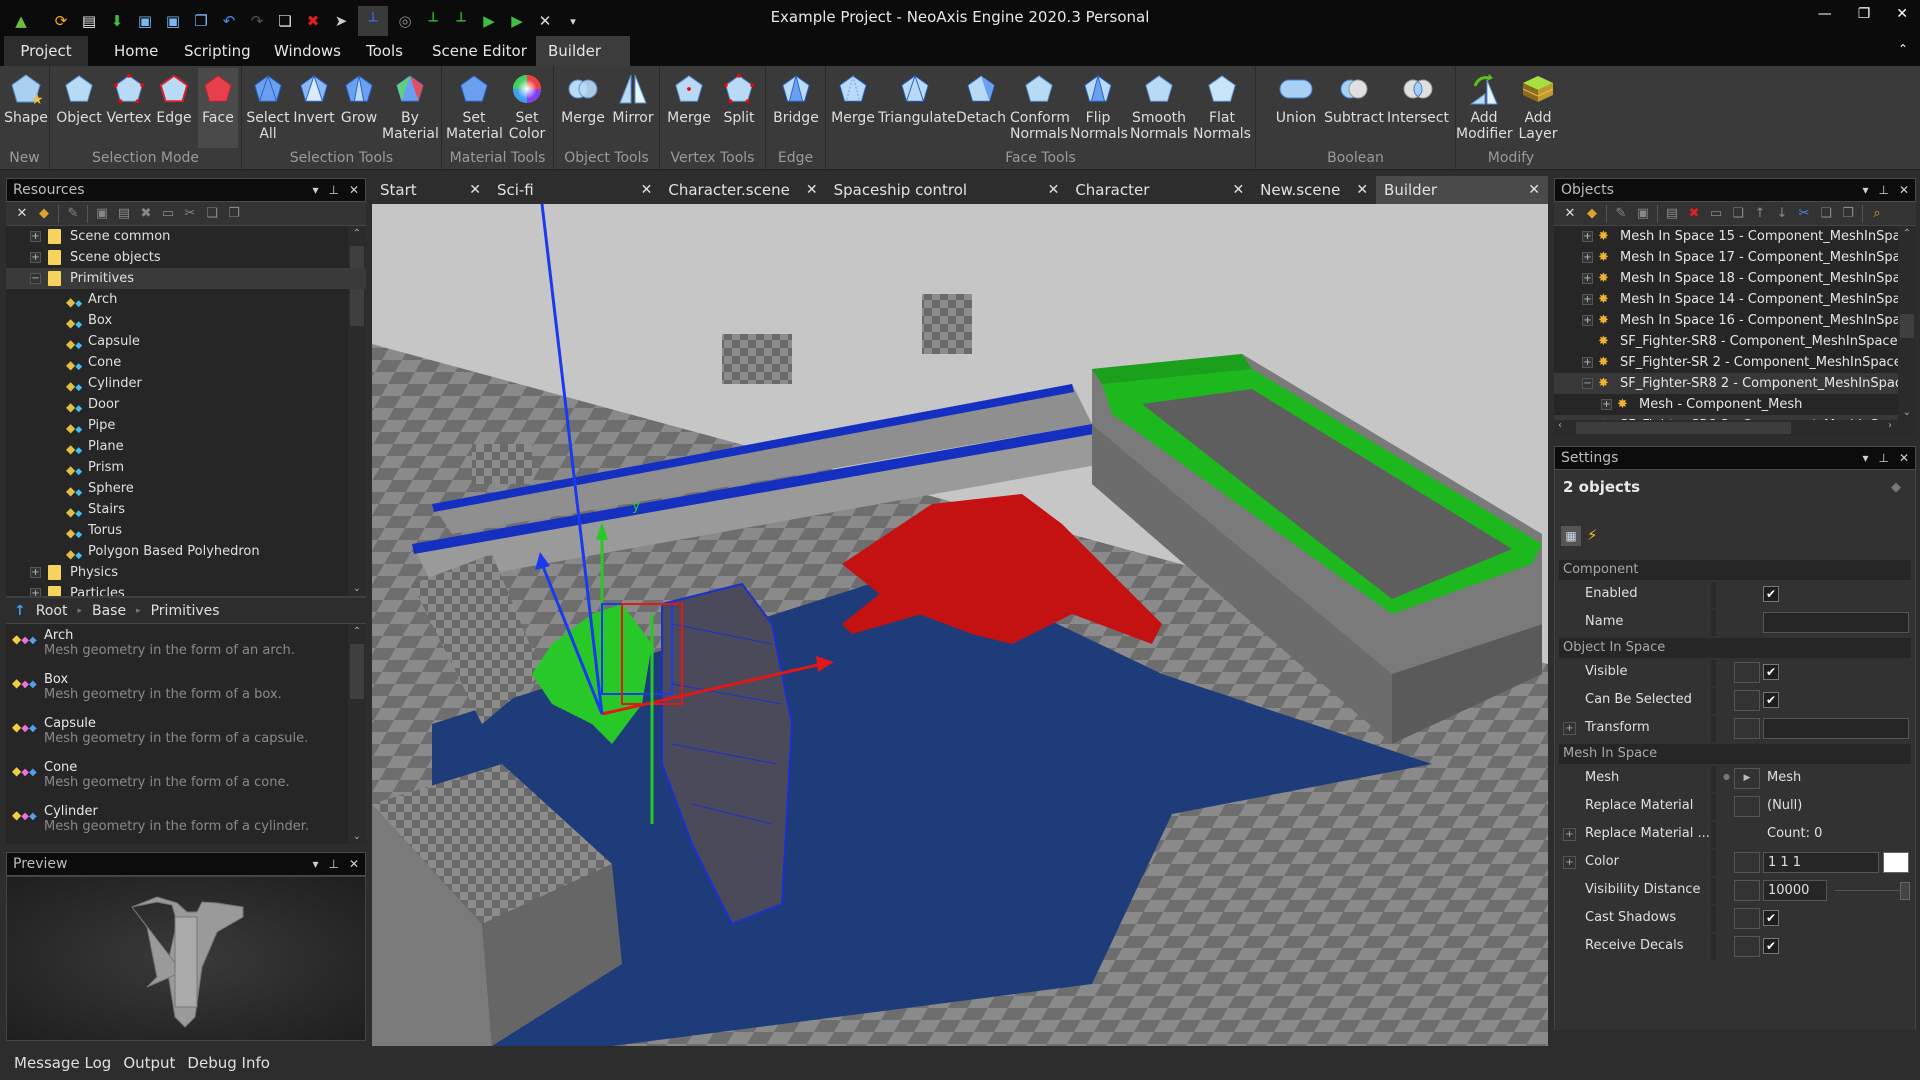 The image size is (1920, 1080). What do you see at coordinates (1159, 201) in the screenshot?
I see `document-tab: Character 2D.scene ✕` at bounding box center [1159, 201].